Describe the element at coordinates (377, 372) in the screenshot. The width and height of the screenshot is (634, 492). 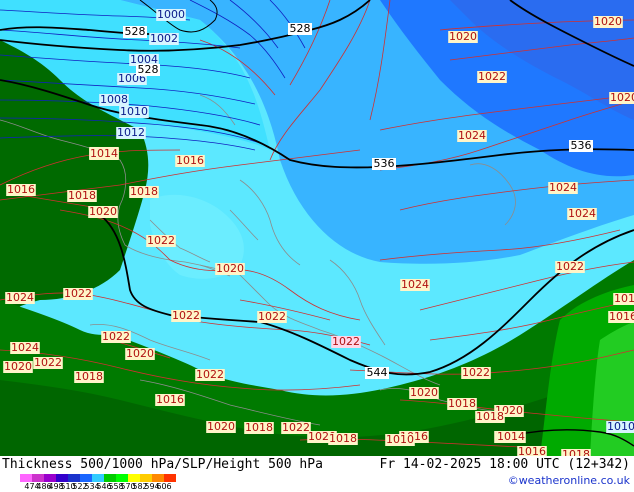
I see `height-label: 544` at that location.